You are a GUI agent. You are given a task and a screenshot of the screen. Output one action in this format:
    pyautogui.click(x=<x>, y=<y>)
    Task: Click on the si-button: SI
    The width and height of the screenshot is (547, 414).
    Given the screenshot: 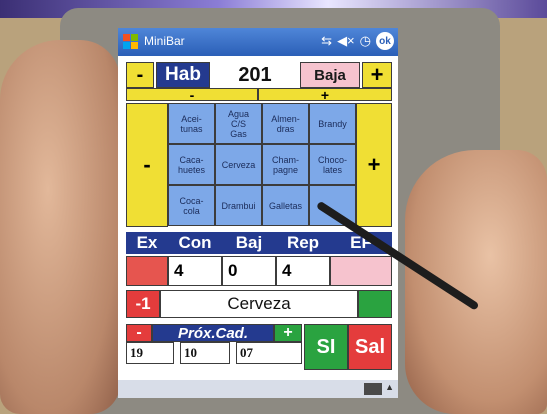 What is the action you would take?
    pyautogui.click(x=326, y=347)
    